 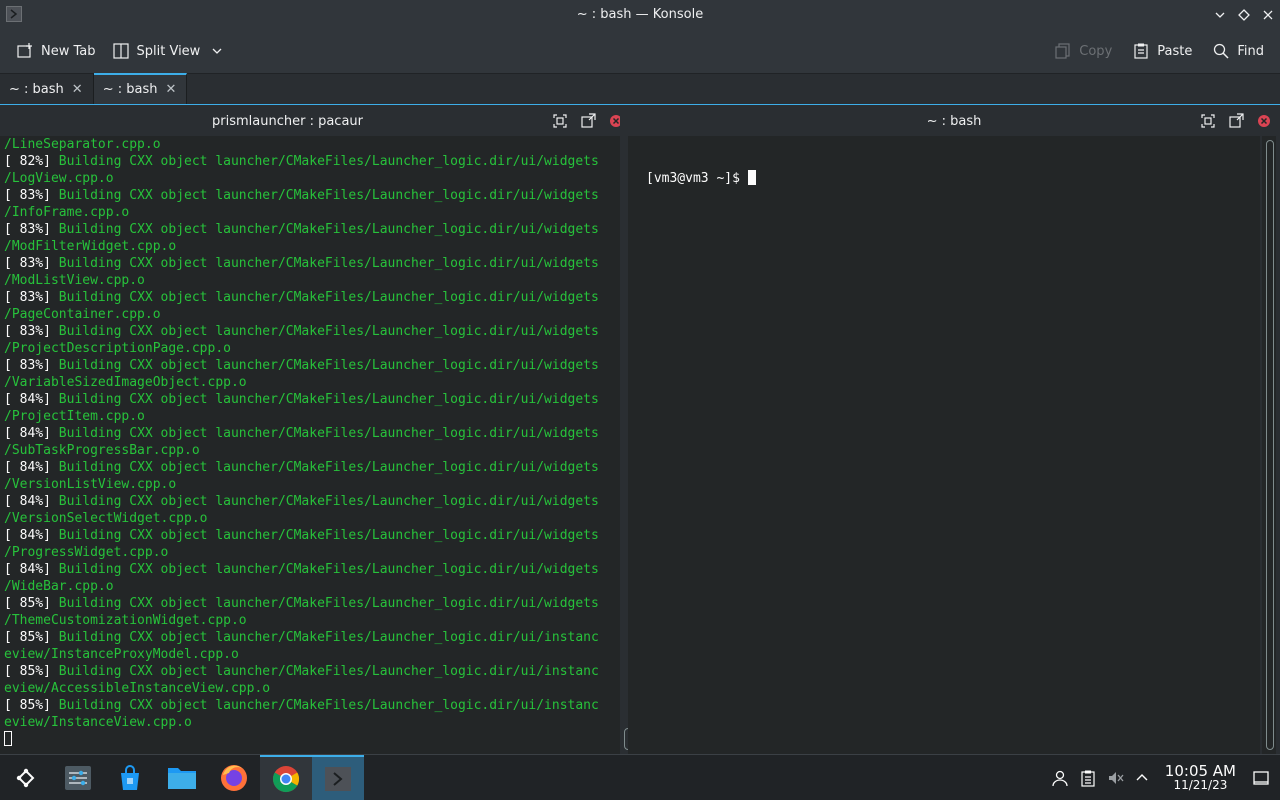 I want to click on close-icon, so click(x=1268, y=14).